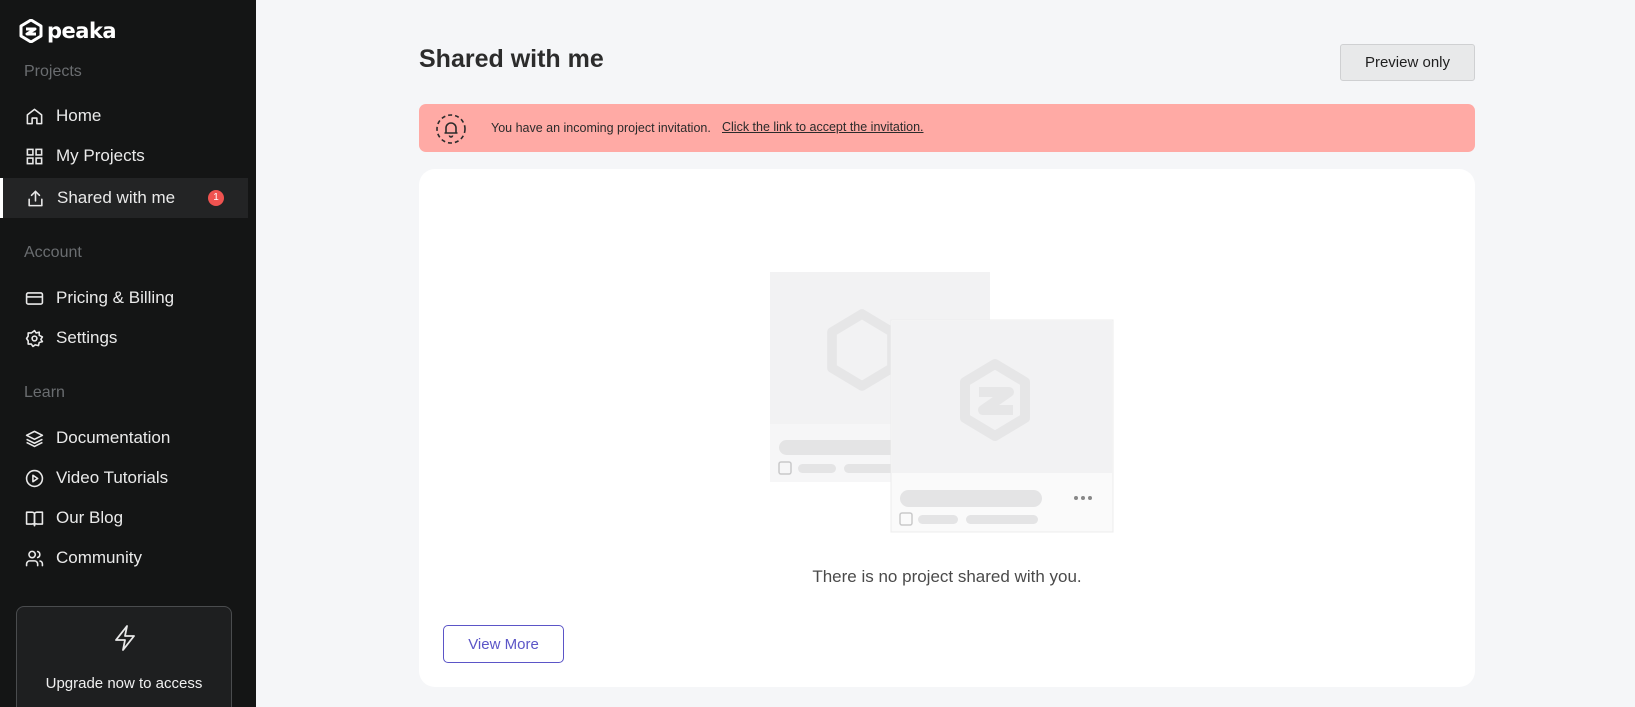 The width and height of the screenshot is (1635, 707). Describe the element at coordinates (34, 518) in the screenshot. I see `book-icon` at that location.